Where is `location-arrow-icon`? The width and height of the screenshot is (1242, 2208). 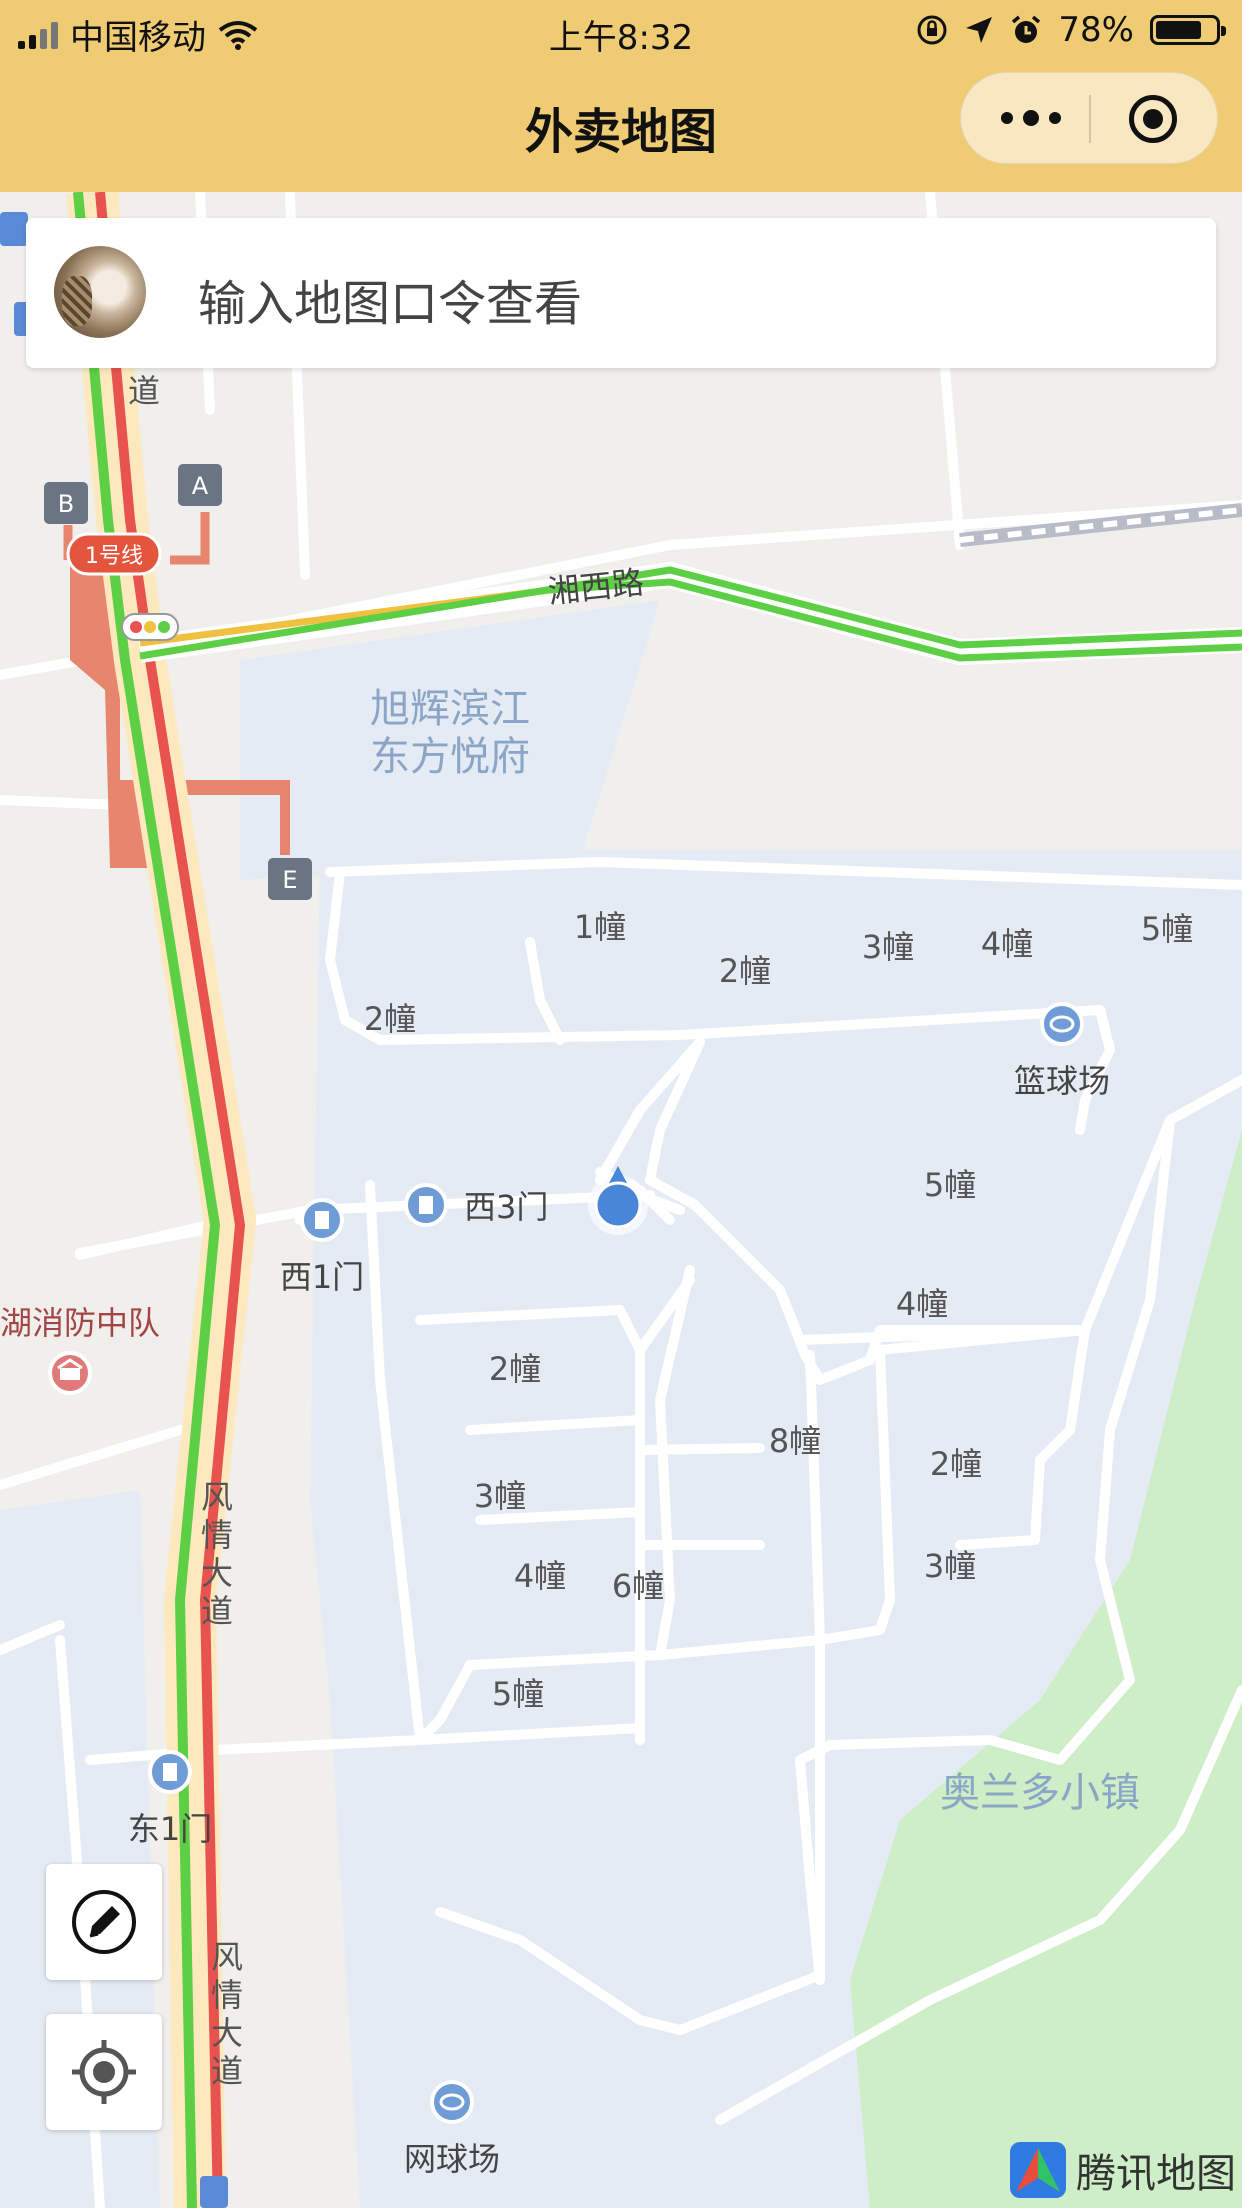
location-arrow-icon is located at coordinates (979, 30).